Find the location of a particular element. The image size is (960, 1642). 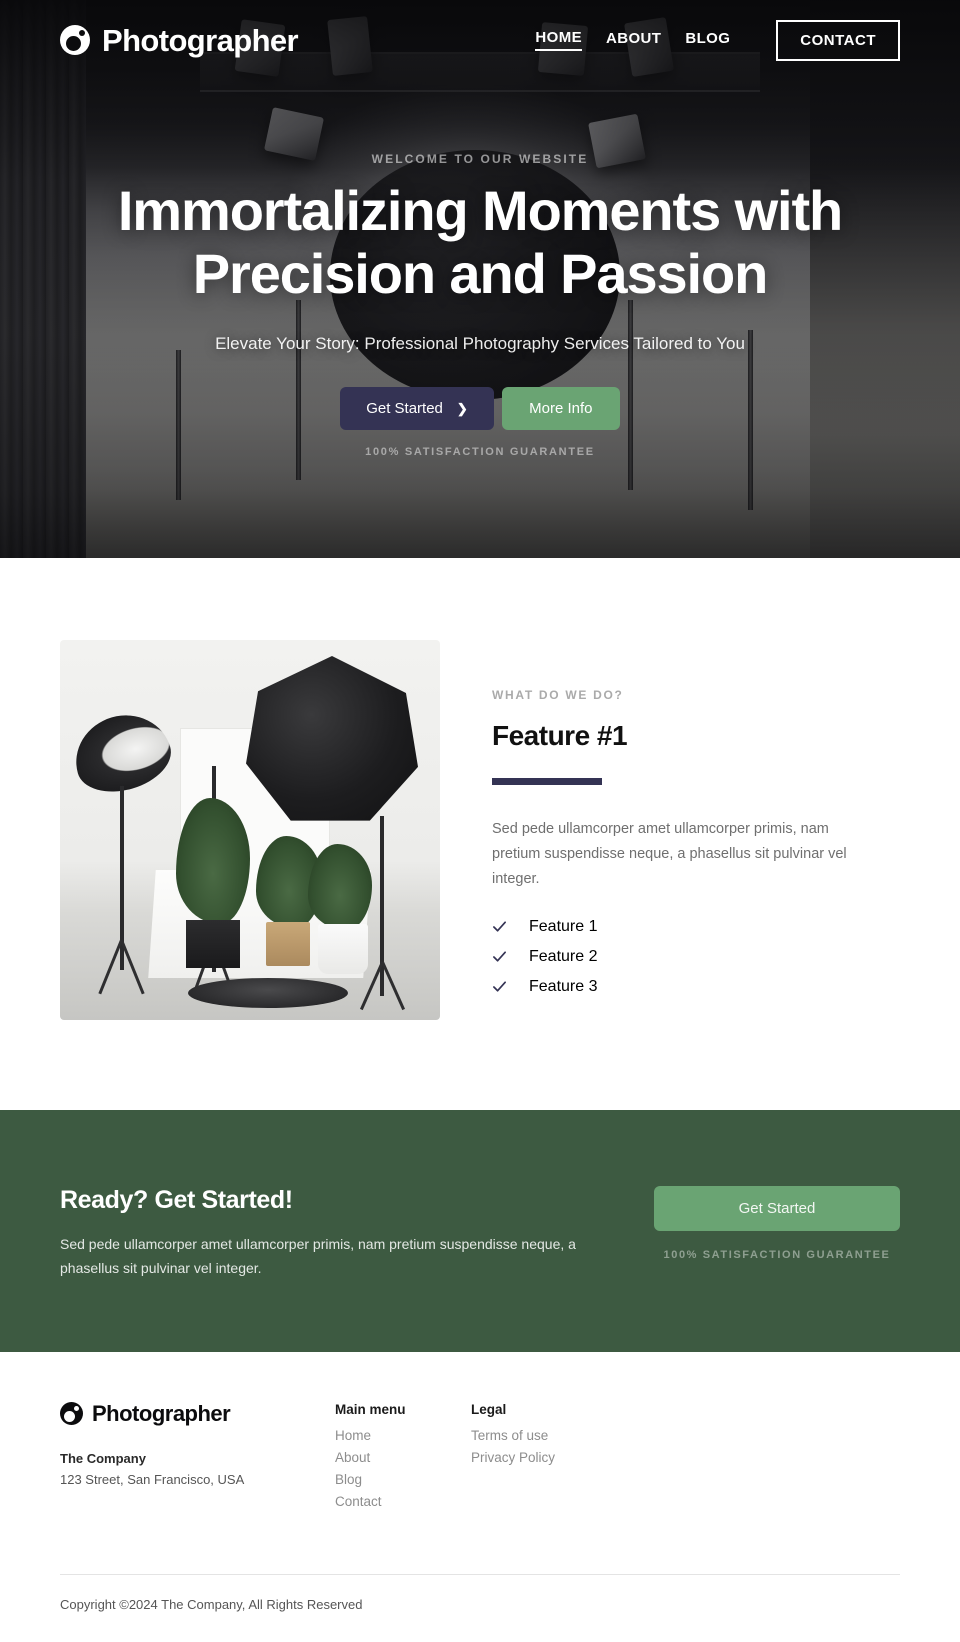

feature-divider is located at coordinates (547, 781).